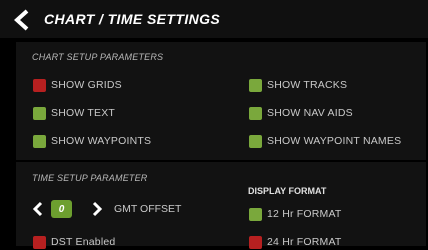 This screenshot has width=428, height=250. I want to click on back-chevron-icon, so click(22, 20).